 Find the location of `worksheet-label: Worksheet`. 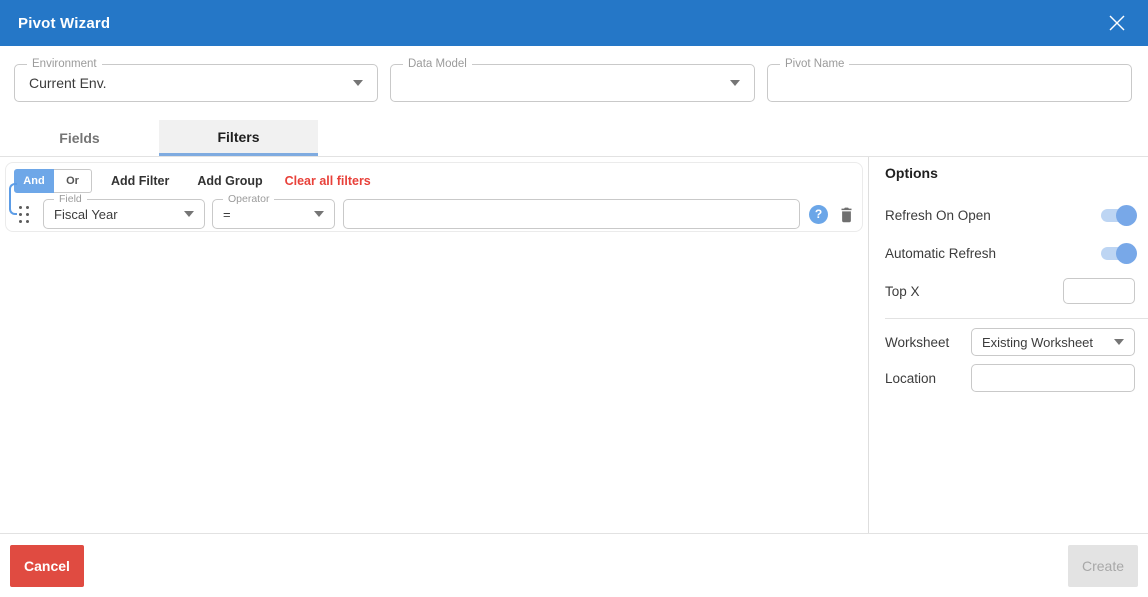

worksheet-label: Worksheet is located at coordinates (917, 342).